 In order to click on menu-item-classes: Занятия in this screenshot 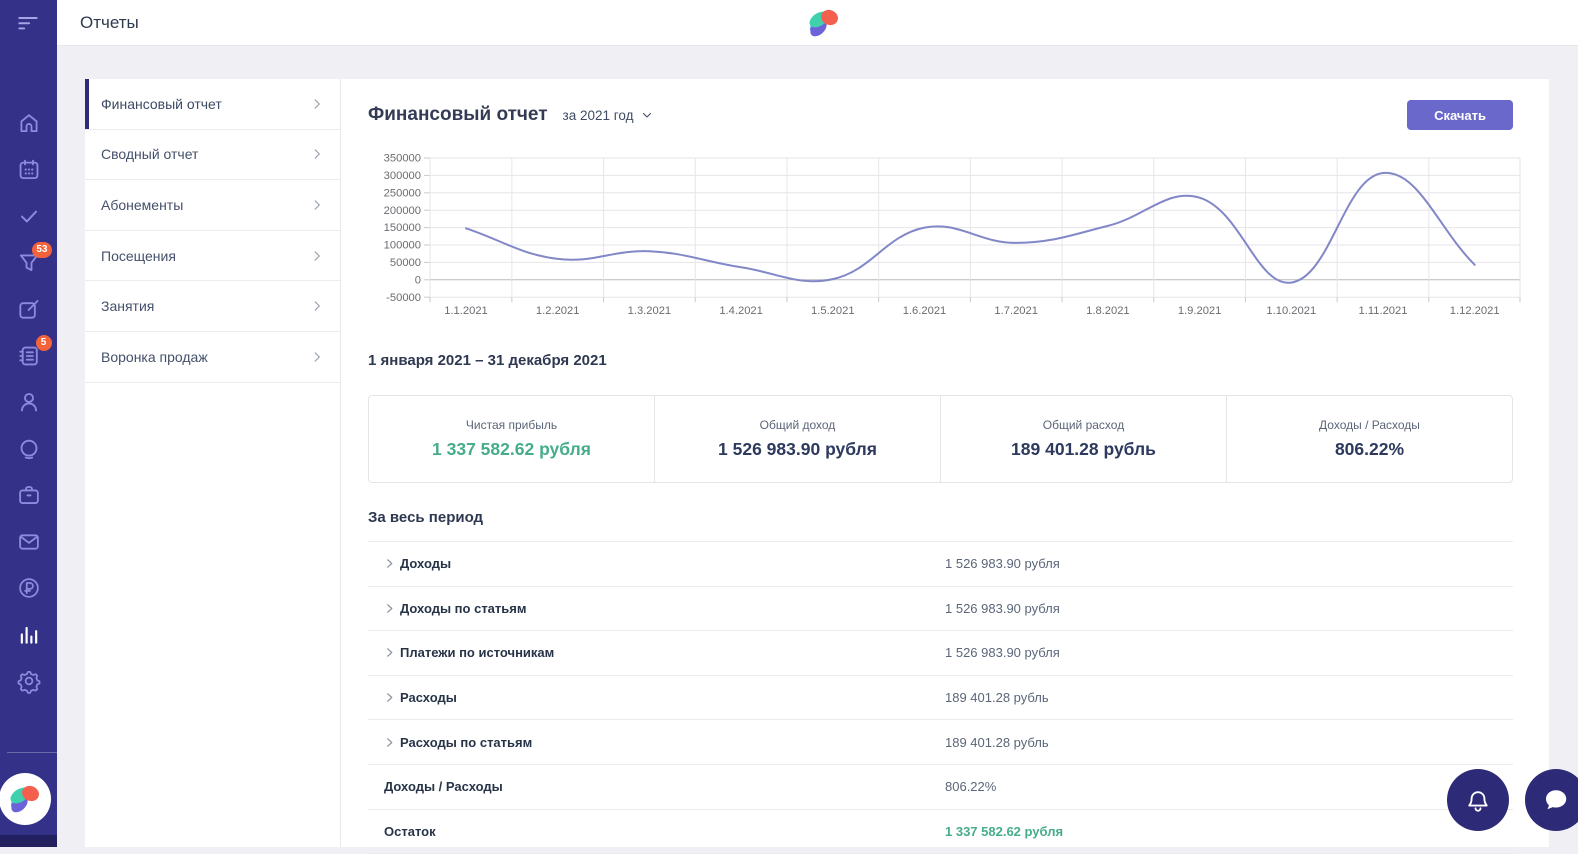, I will do `click(212, 306)`.